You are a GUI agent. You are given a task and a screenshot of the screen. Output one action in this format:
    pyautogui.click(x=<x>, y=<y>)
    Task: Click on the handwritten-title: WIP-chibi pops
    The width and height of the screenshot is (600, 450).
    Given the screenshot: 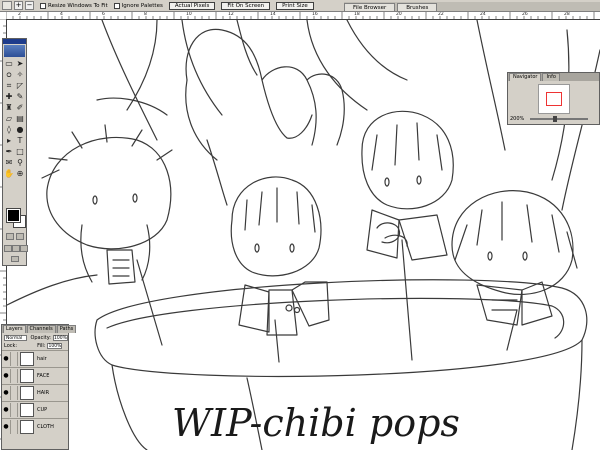 What is the action you would take?
    pyautogui.click(x=316, y=423)
    